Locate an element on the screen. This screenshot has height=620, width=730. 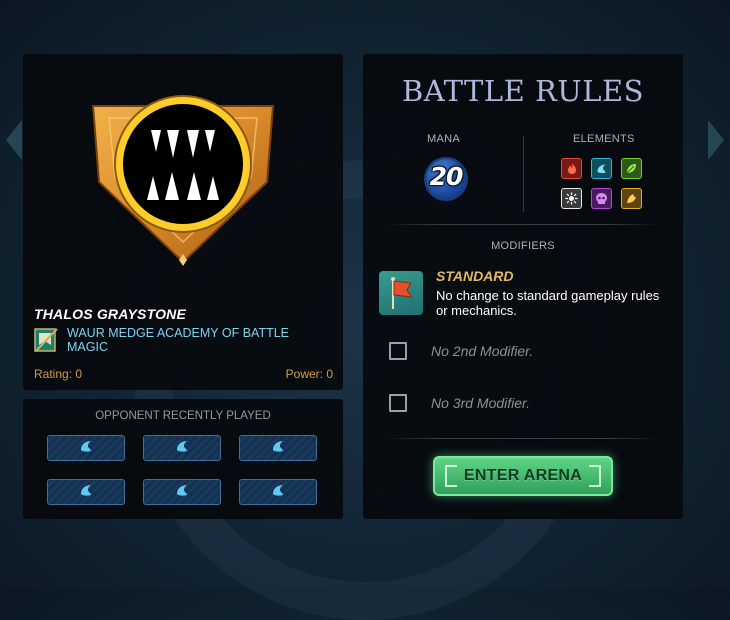
power-value: Power: 0 is located at coordinates (309, 374).